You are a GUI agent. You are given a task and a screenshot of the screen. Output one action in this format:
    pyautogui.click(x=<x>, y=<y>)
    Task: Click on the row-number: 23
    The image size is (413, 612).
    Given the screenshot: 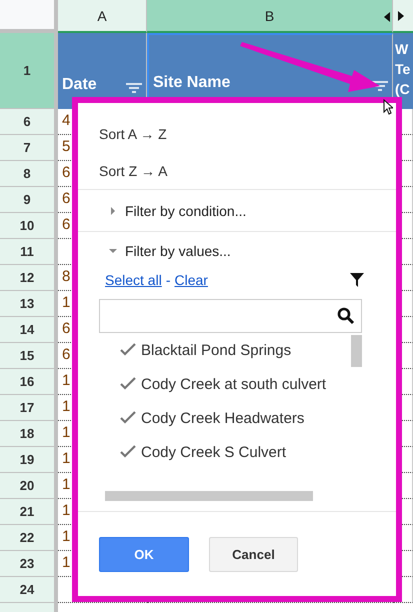 What is the action you would take?
    pyautogui.click(x=29, y=564)
    